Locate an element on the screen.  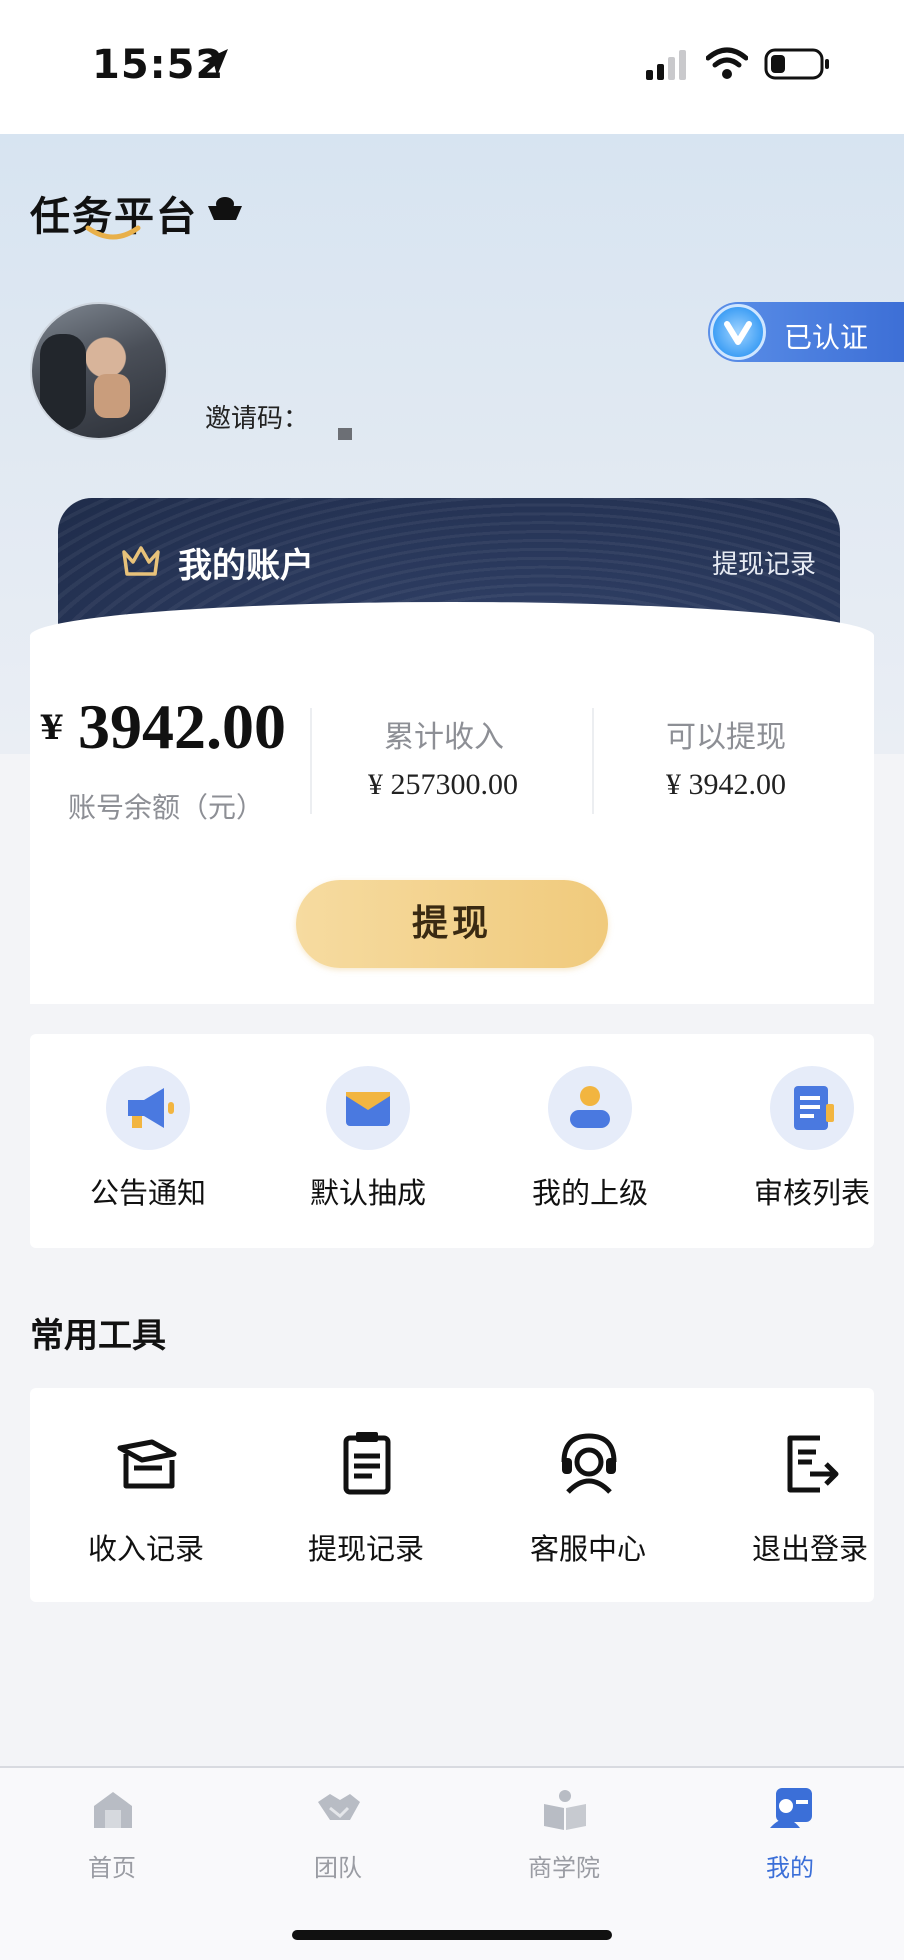
tool-label: 客服中心 is located at coordinates (587, 1549).